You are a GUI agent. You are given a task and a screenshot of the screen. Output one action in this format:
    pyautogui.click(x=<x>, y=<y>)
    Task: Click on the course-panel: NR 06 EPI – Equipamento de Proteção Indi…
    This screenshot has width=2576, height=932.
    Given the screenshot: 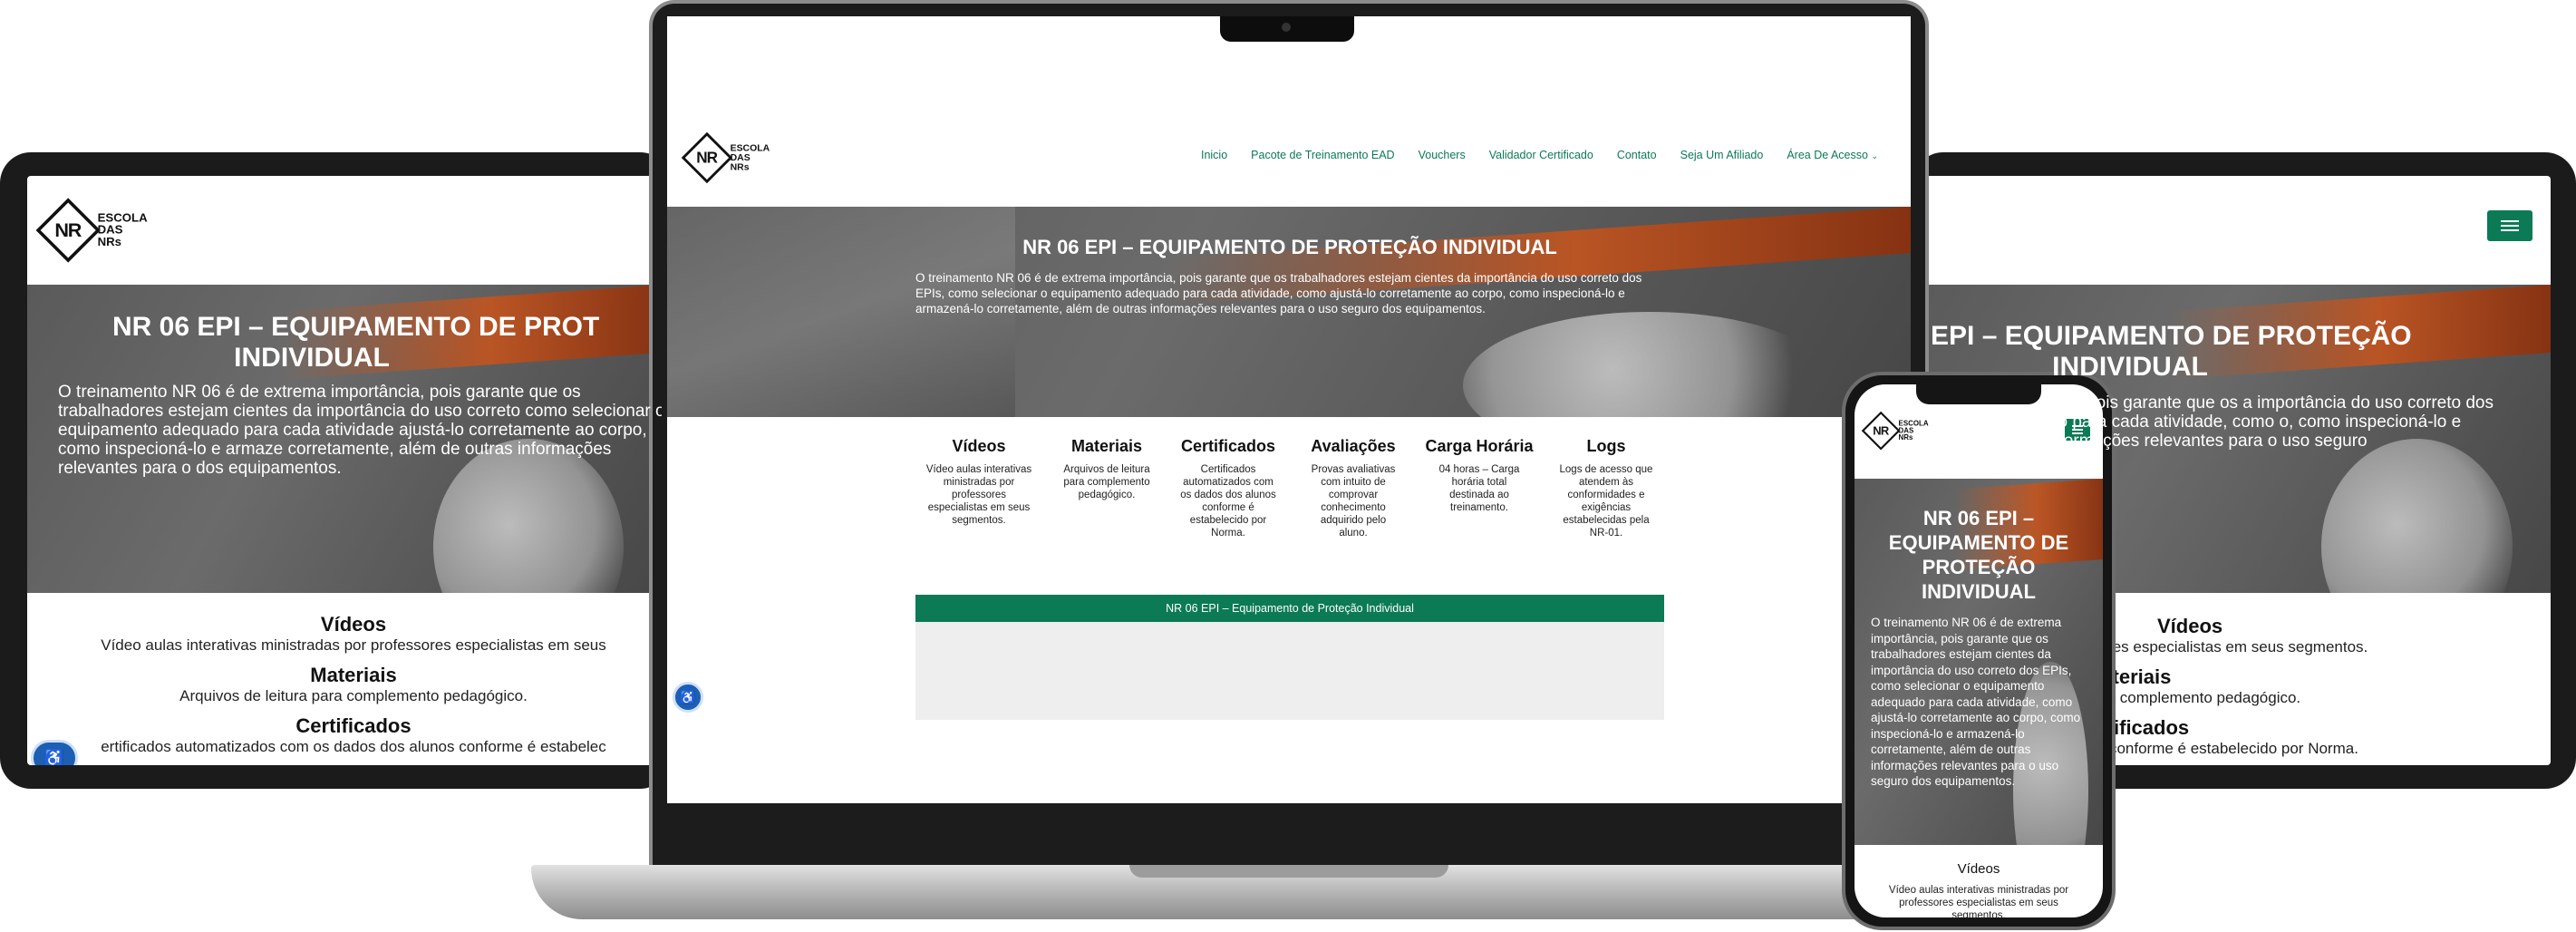 What is the action you would take?
    pyautogui.click(x=1289, y=657)
    